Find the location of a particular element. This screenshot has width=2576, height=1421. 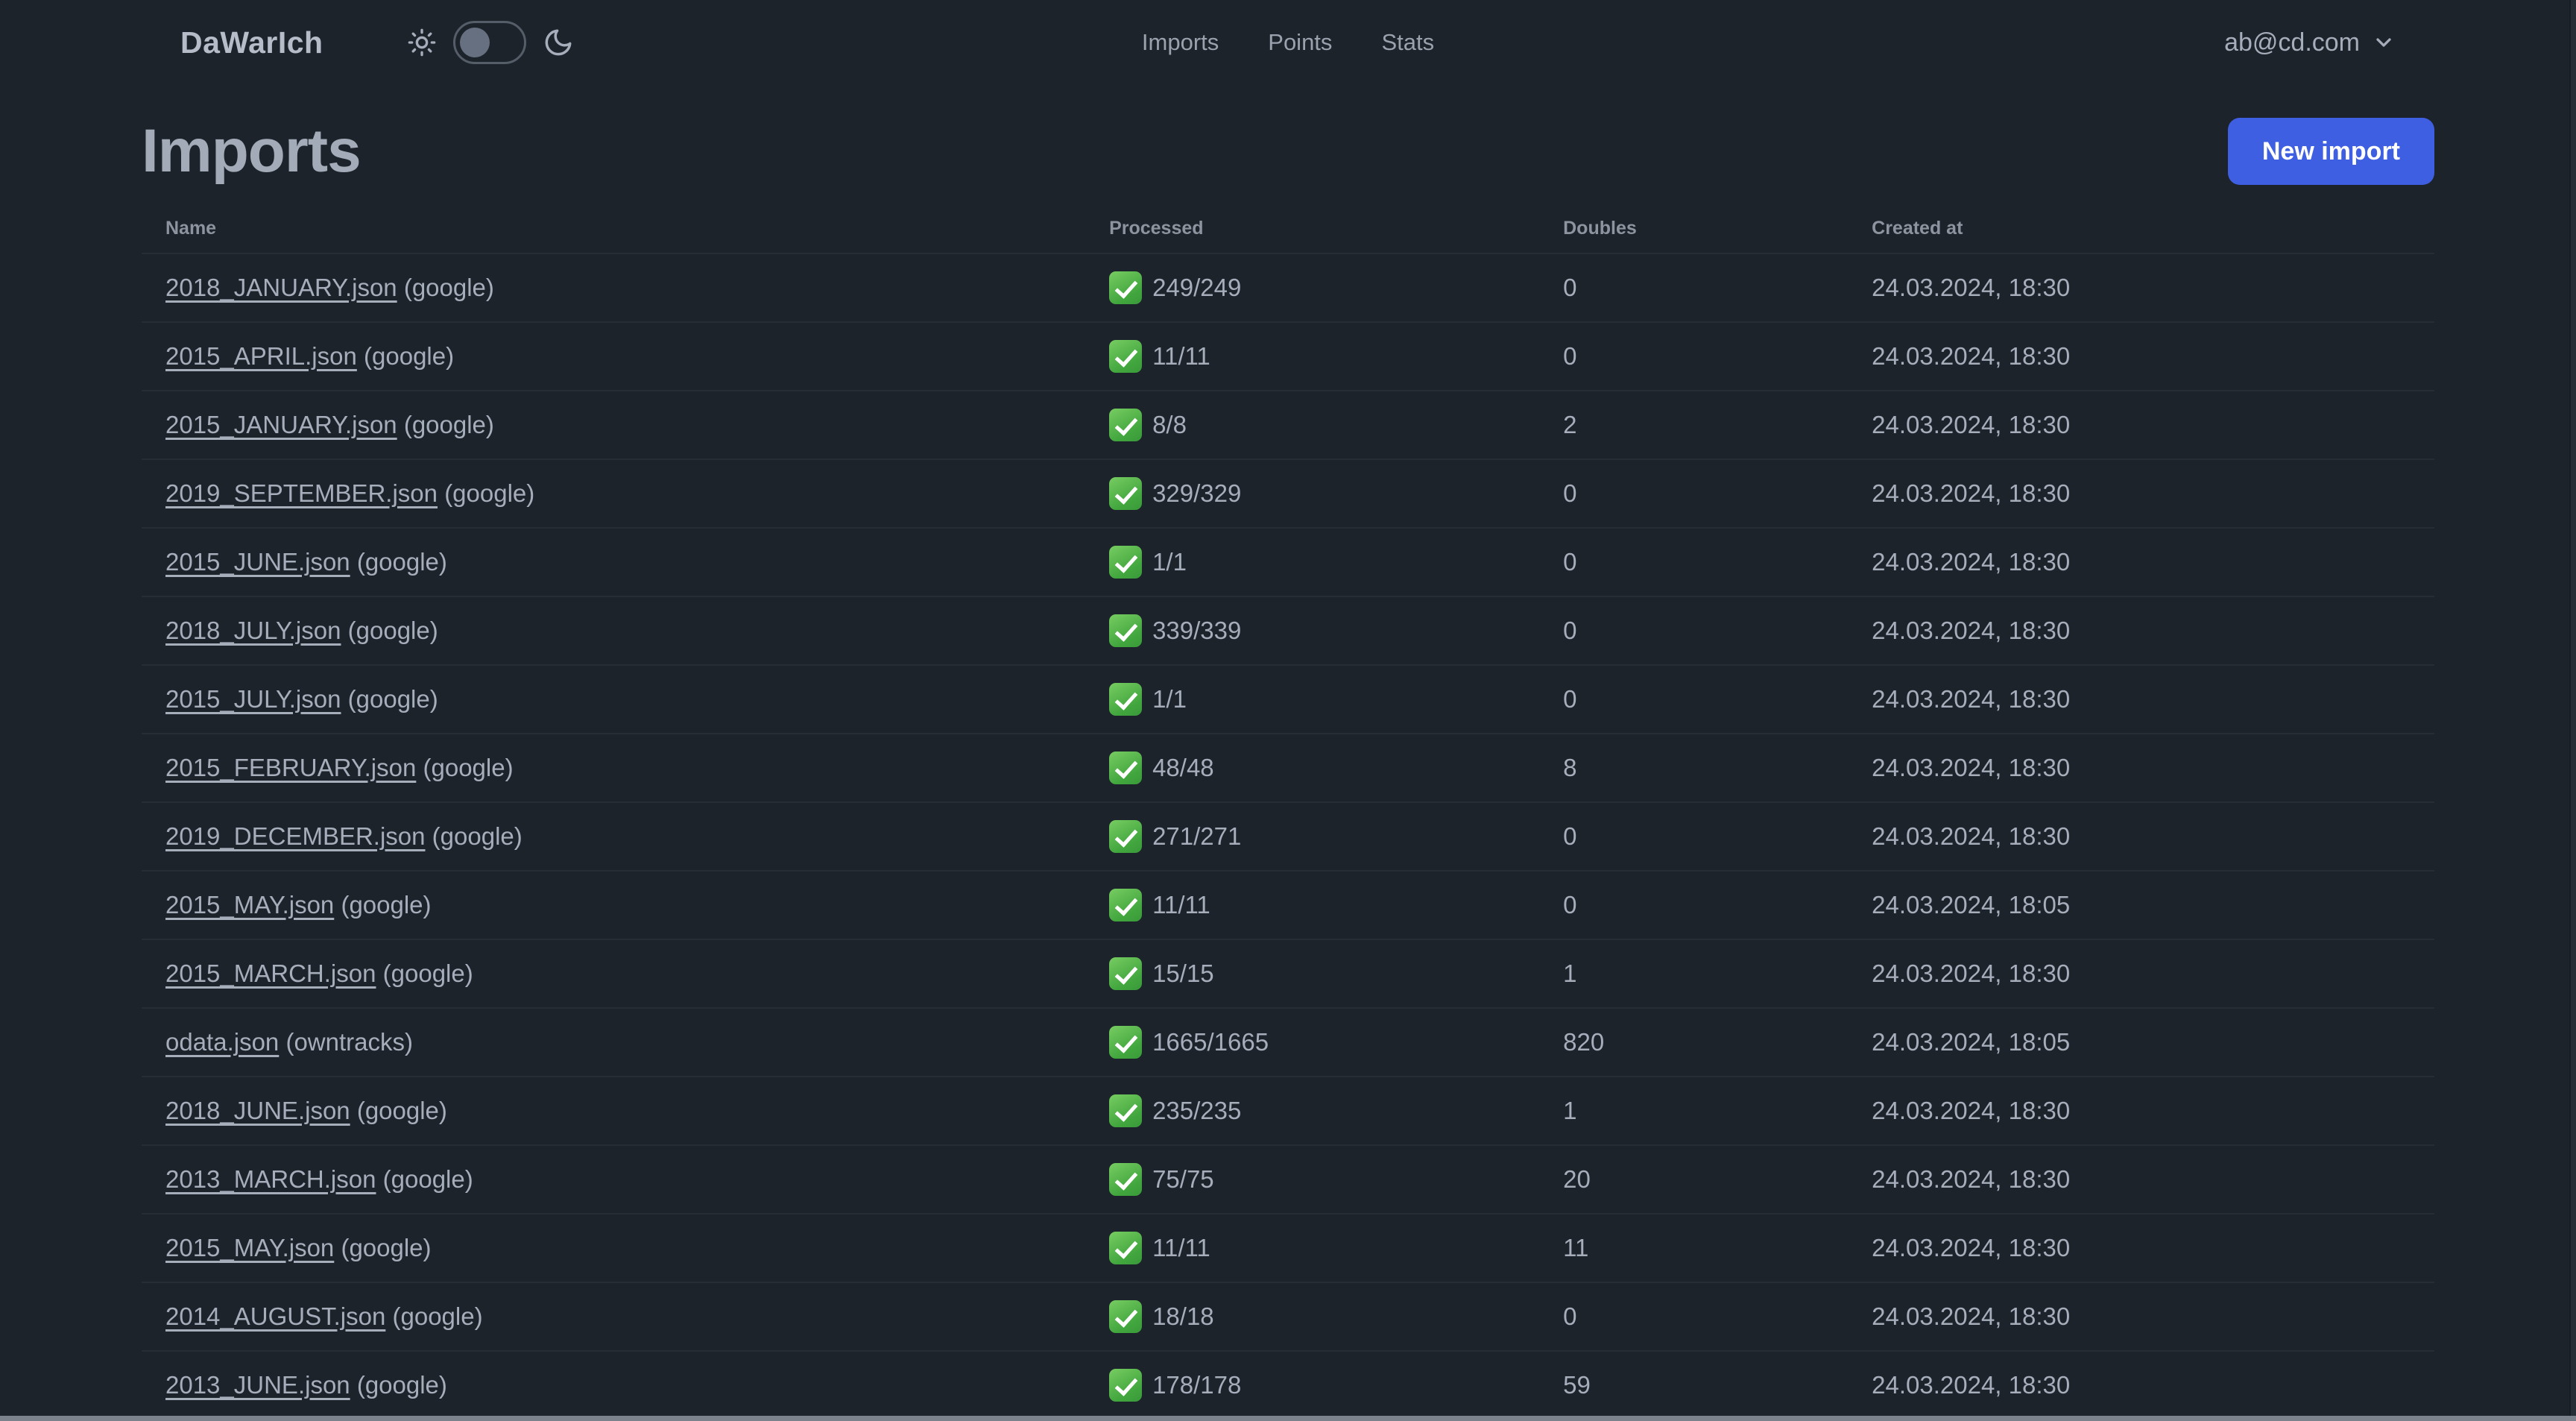

page-title: Imports is located at coordinates (252, 151).